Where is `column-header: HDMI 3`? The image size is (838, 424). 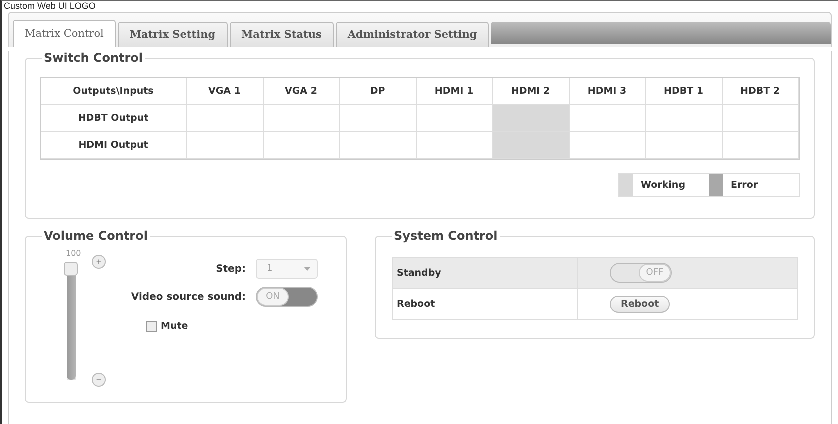
column-header: HDMI 3 is located at coordinates (608, 91).